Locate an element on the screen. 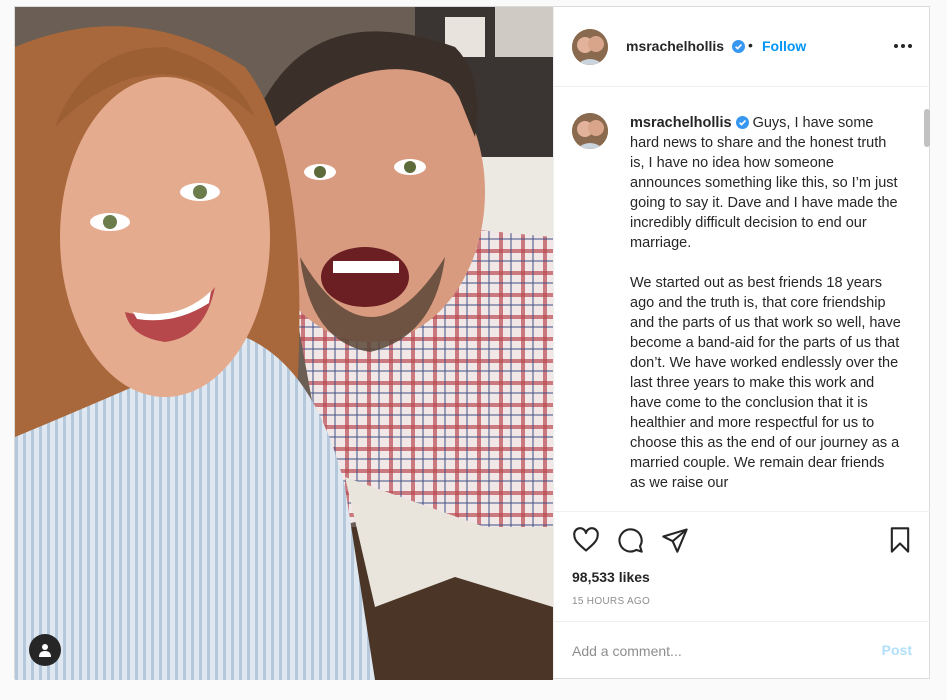 The image size is (947, 700). post-comment-button: Post is located at coordinates (897, 650).